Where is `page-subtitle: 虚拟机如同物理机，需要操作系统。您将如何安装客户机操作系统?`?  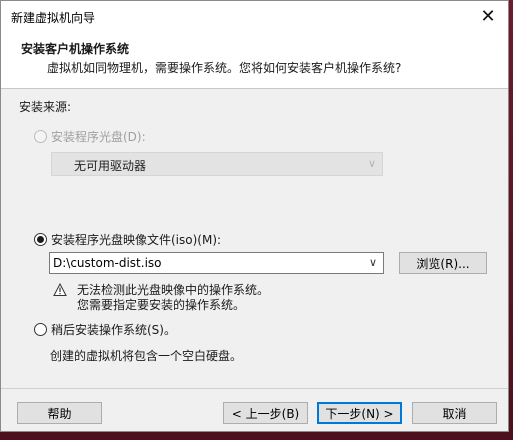
page-subtitle: 虚拟机如同物理机，需要操作系统。您将如何安装客户机操作系统? is located at coordinates (224, 68).